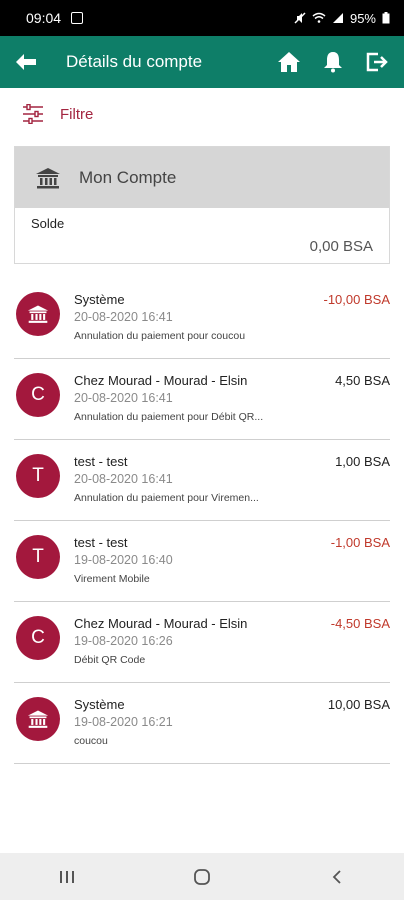 This screenshot has width=404, height=900. Describe the element at coordinates (57, 114) in the screenshot. I see `filter-button: Filtre` at that location.